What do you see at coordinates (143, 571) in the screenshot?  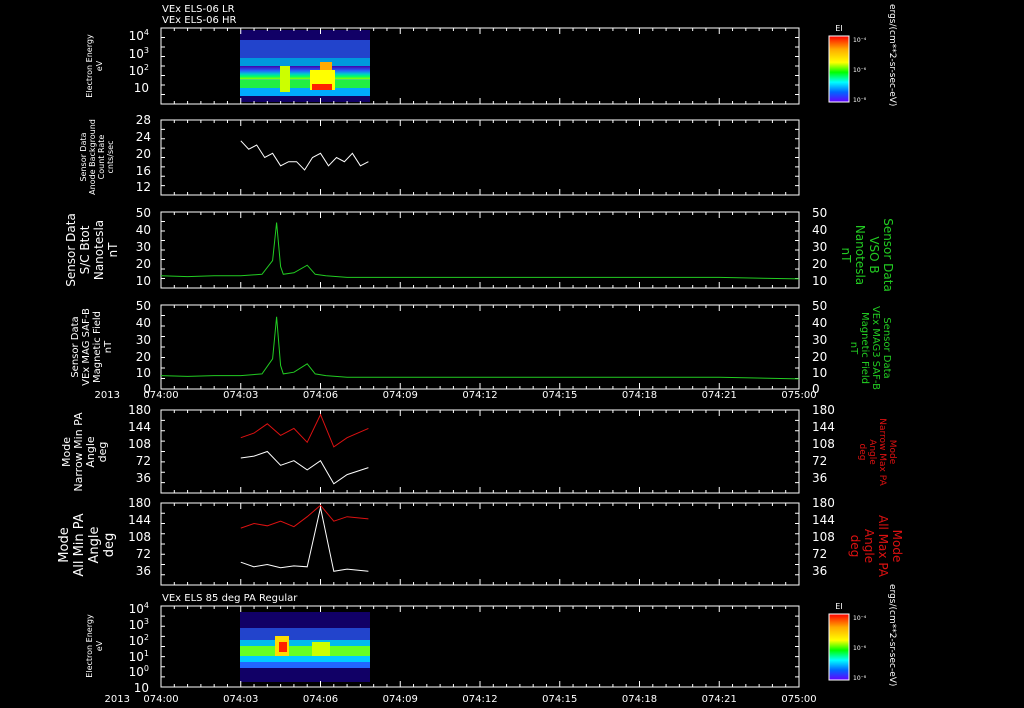 I see `p6-ytick-4: 36` at bounding box center [143, 571].